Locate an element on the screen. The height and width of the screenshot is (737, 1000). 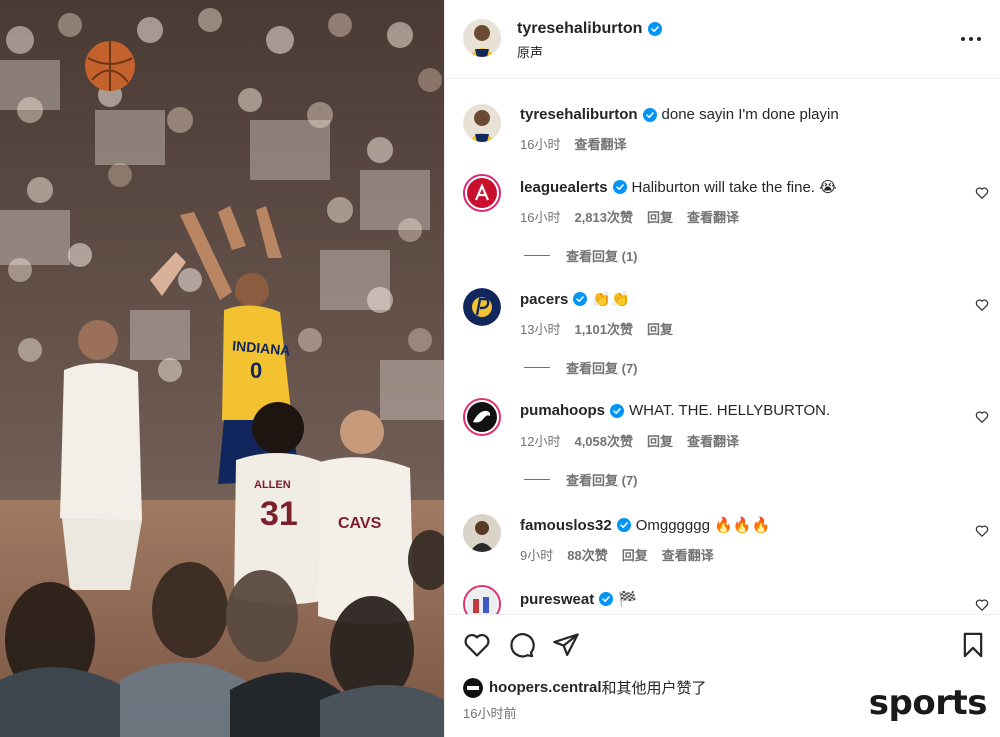
share-send-icon is located at coordinates (566, 645).